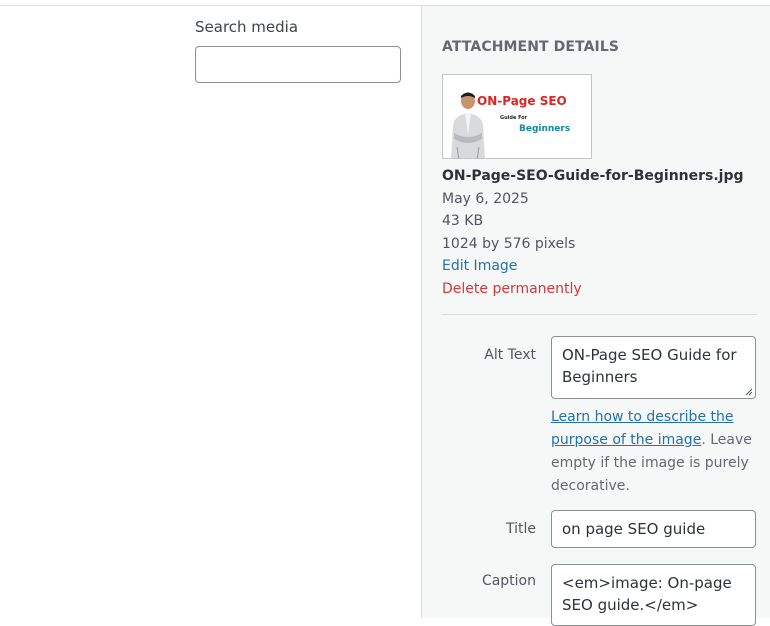  What do you see at coordinates (247, 27) in the screenshot?
I see `search-media-label: Search media` at bounding box center [247, 27].